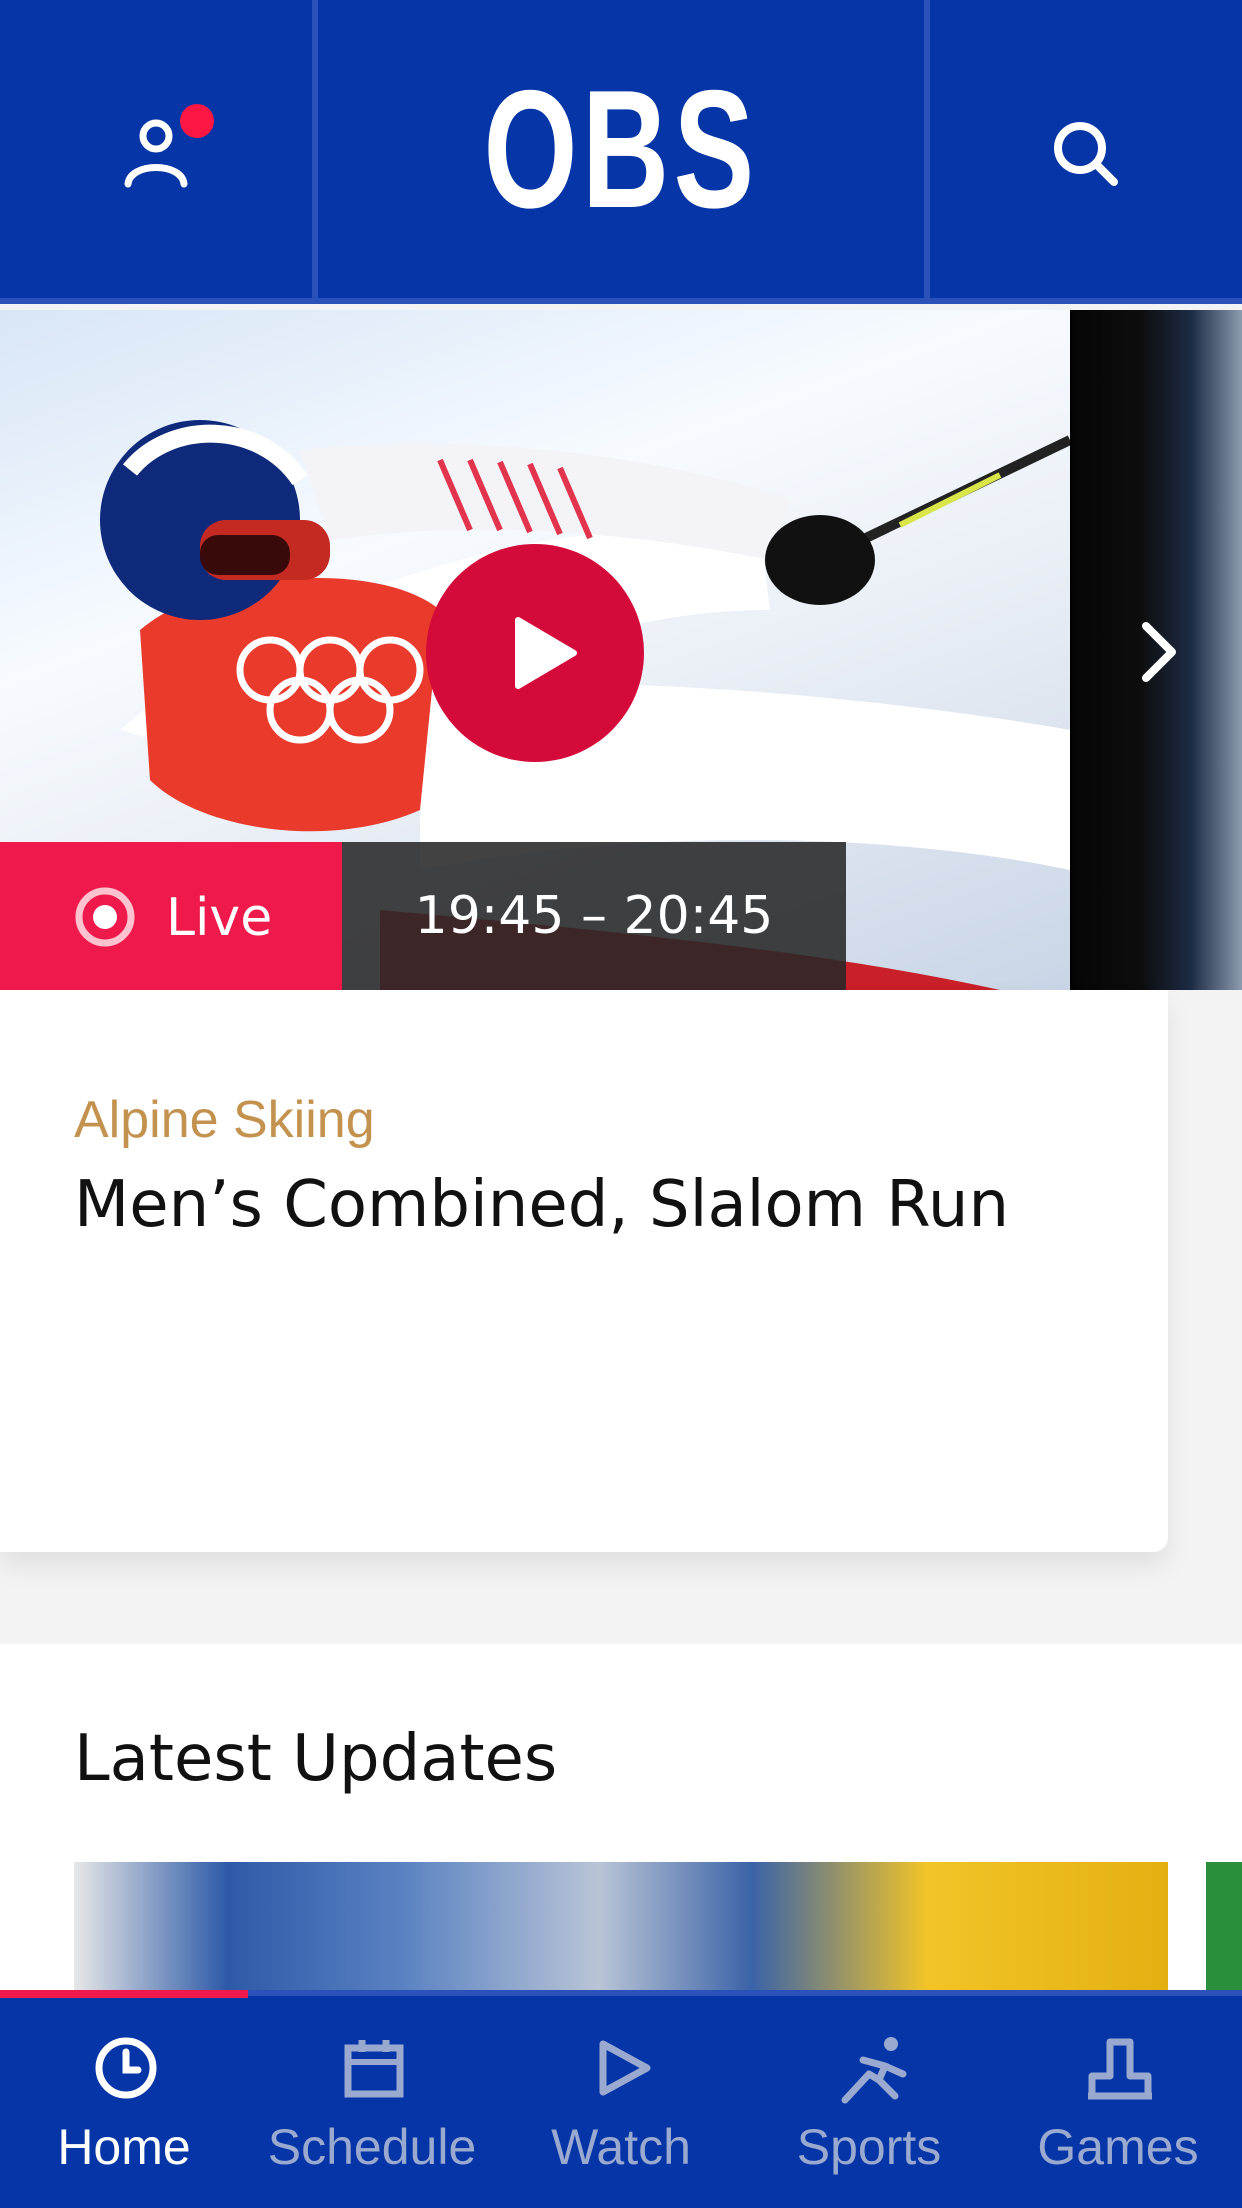  Describe the element at coordinates (621, 148) in the screenshot. I see `obs-logo: OBS` at that location.